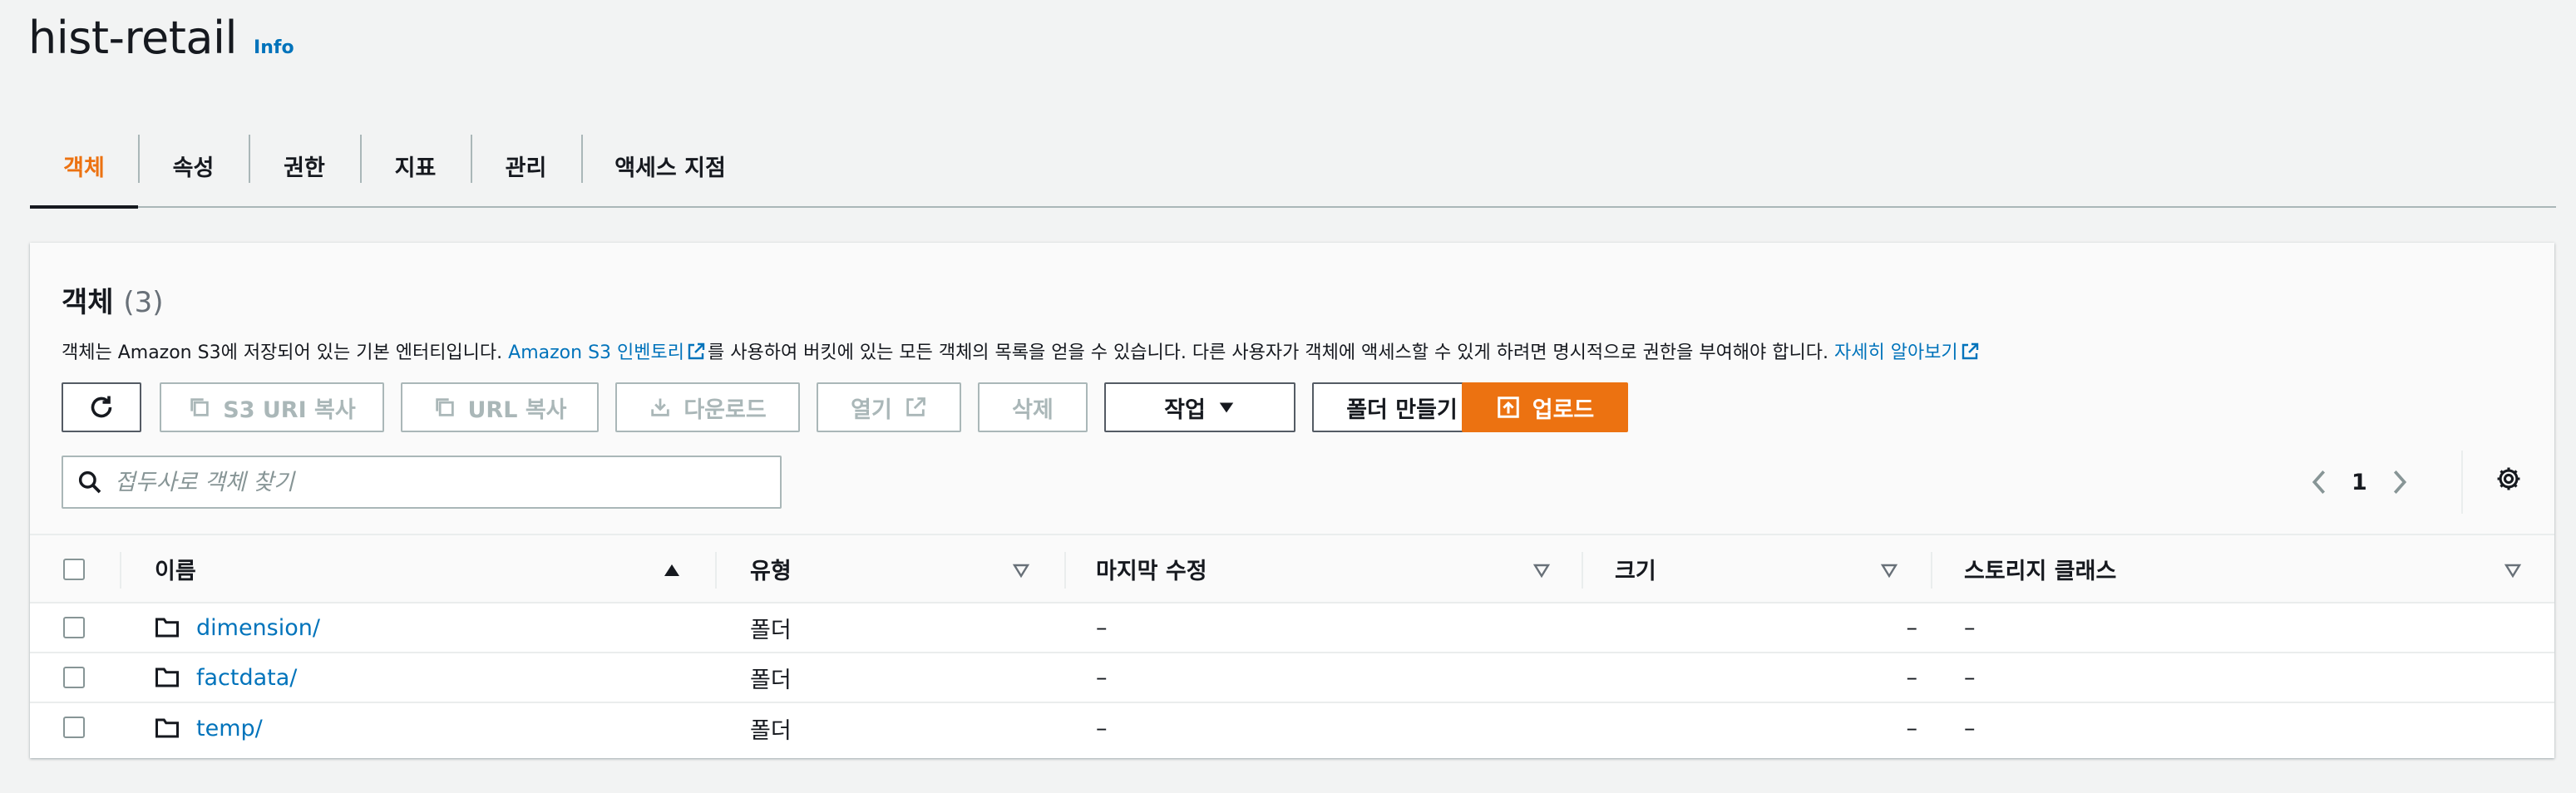 The height and width of the screenshot is (793, 2576). Describe the element at coordinates (229, 728) in the screenshot. I see `object-name-link: temp/` at that location.